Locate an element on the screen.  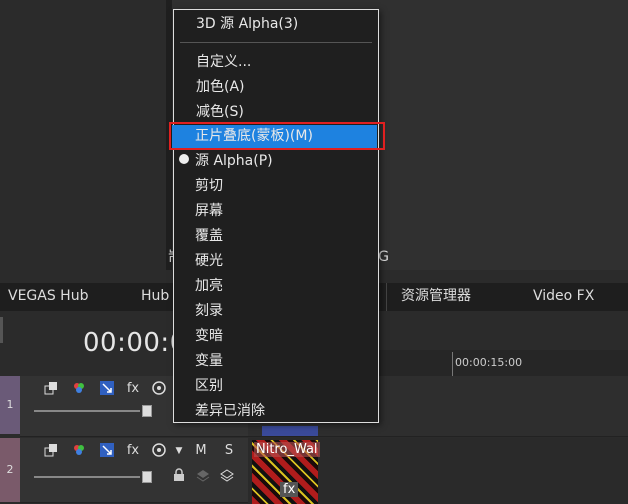
solo-button: S is located at coordinates (229, 451).